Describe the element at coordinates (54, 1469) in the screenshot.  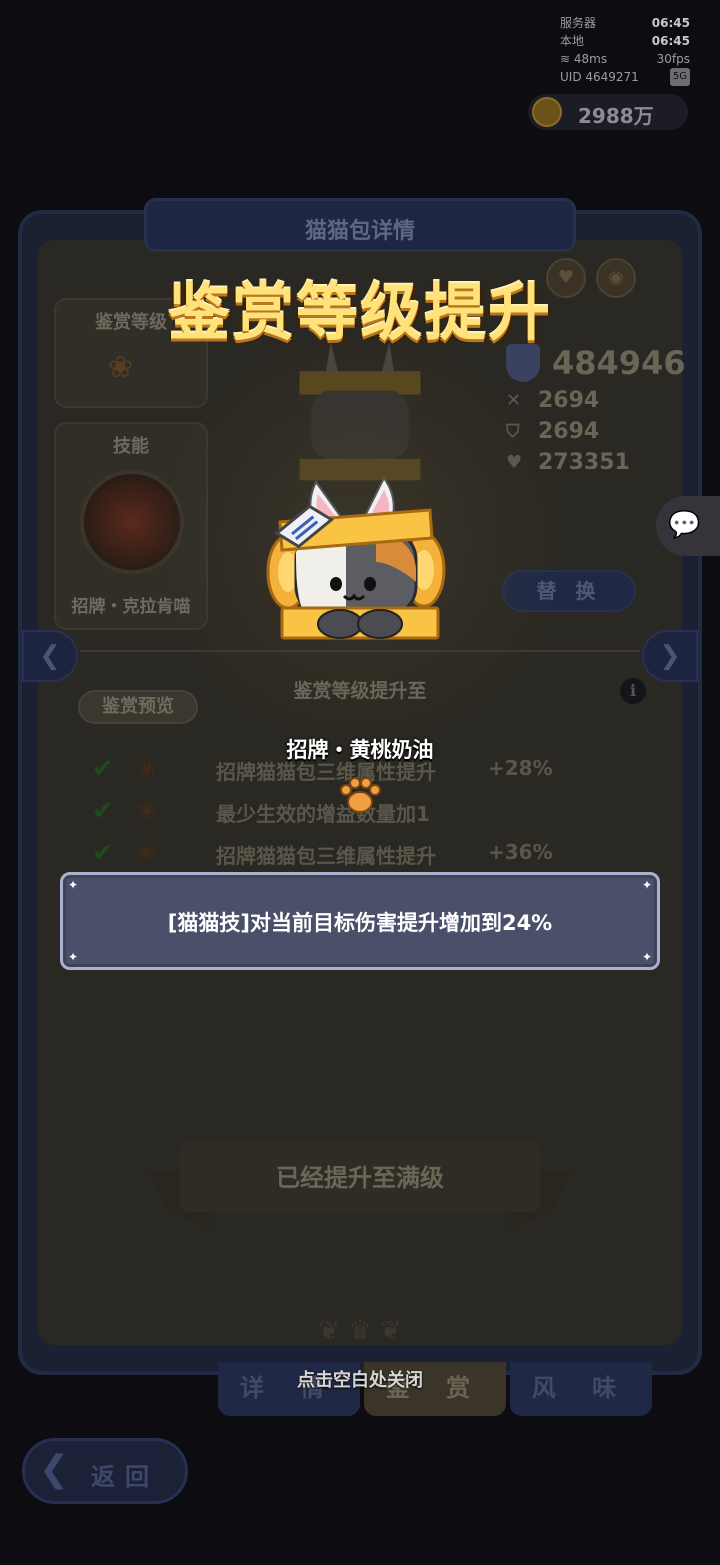
I see `back-arrow-icon: ❮` at that location.